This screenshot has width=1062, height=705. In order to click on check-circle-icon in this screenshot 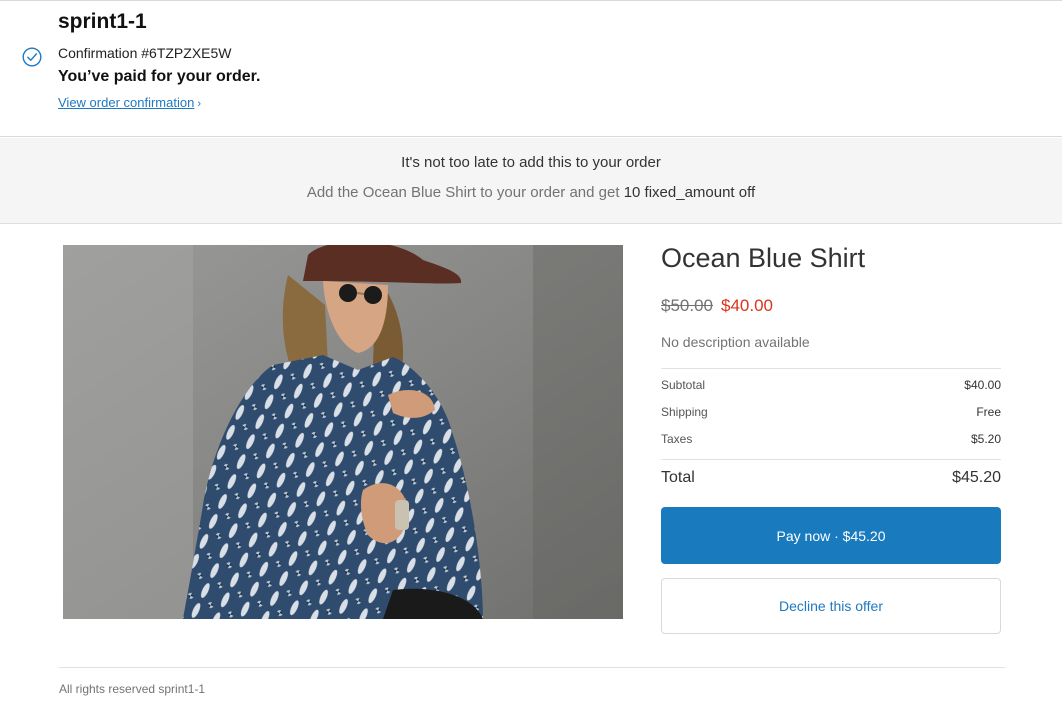, I will do `click(32, 57)`.